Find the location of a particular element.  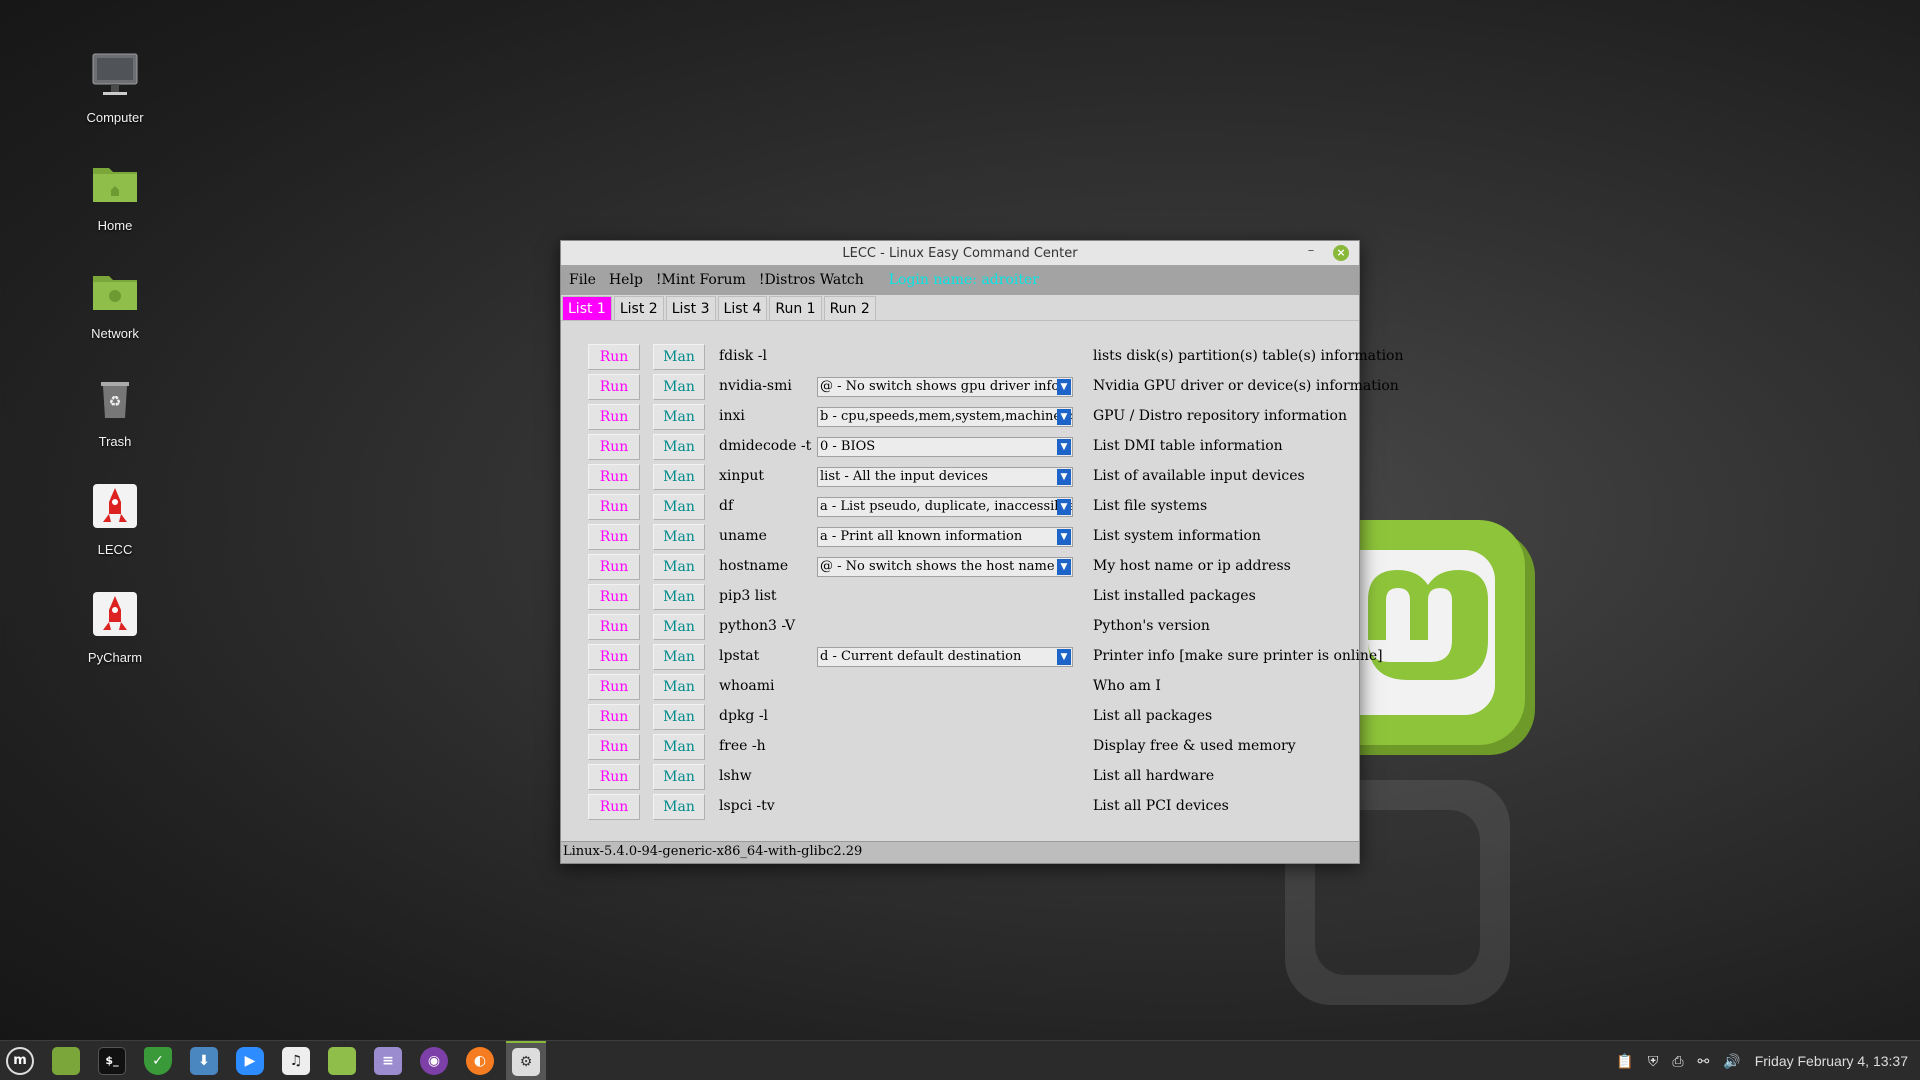

desktop-icon-lecc: LECC is located at coordinates (115, 526).